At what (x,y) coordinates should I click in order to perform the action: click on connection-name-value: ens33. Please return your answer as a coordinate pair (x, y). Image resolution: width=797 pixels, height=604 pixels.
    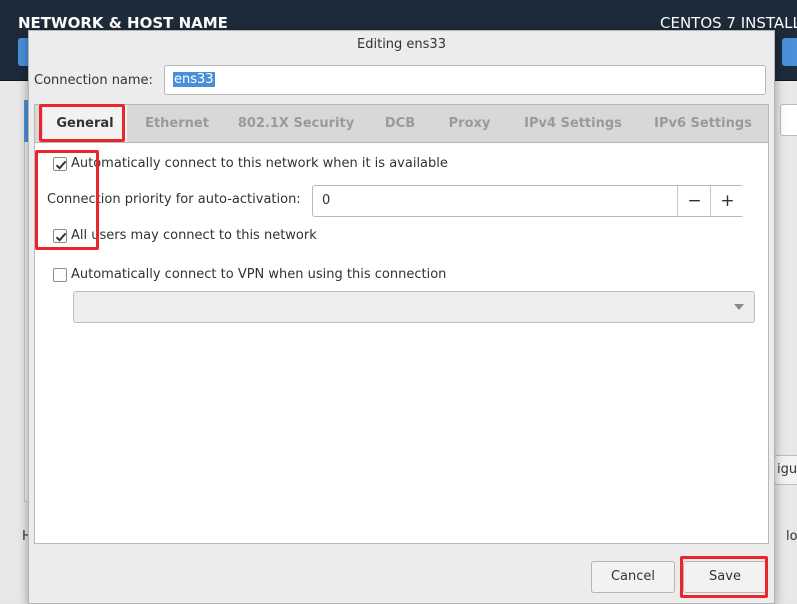
    Looking at the image, I should click on (194, 79).